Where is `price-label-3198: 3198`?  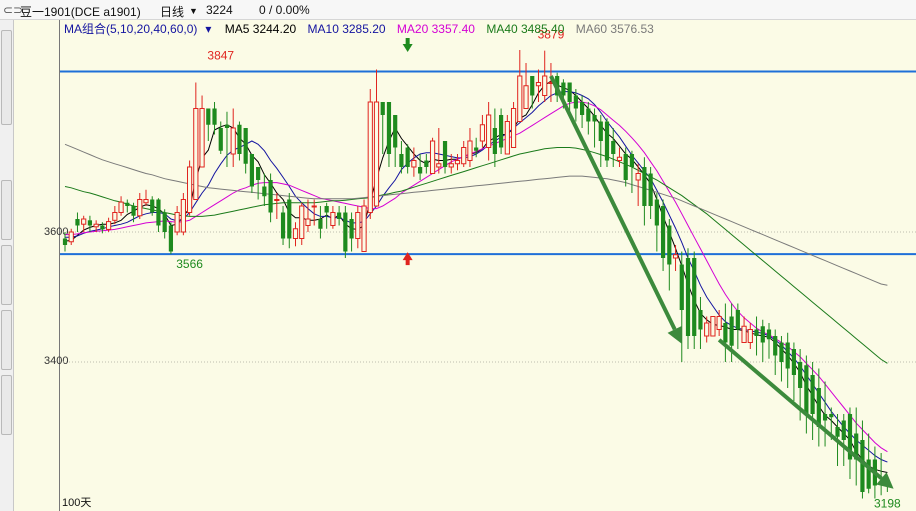 price-label-3198: 3198 is located at coordinates (887, 503).